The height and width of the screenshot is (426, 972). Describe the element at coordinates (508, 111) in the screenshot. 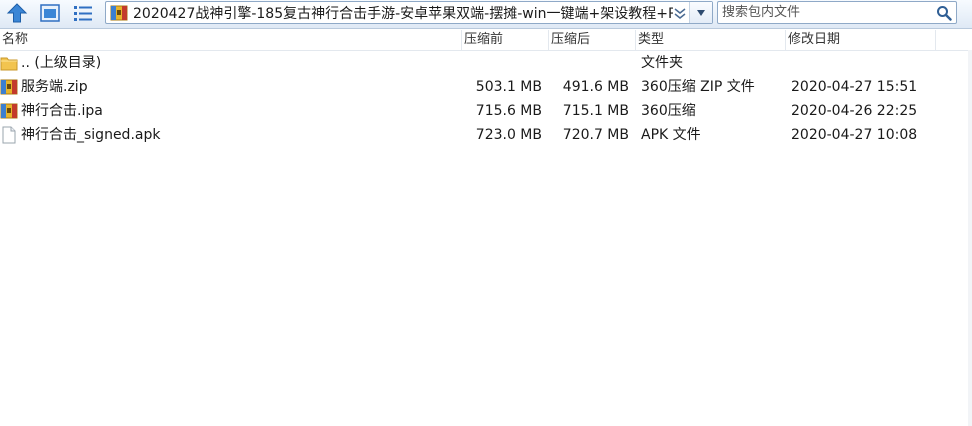

I see `size-cell: 715.6 MB` at that location.